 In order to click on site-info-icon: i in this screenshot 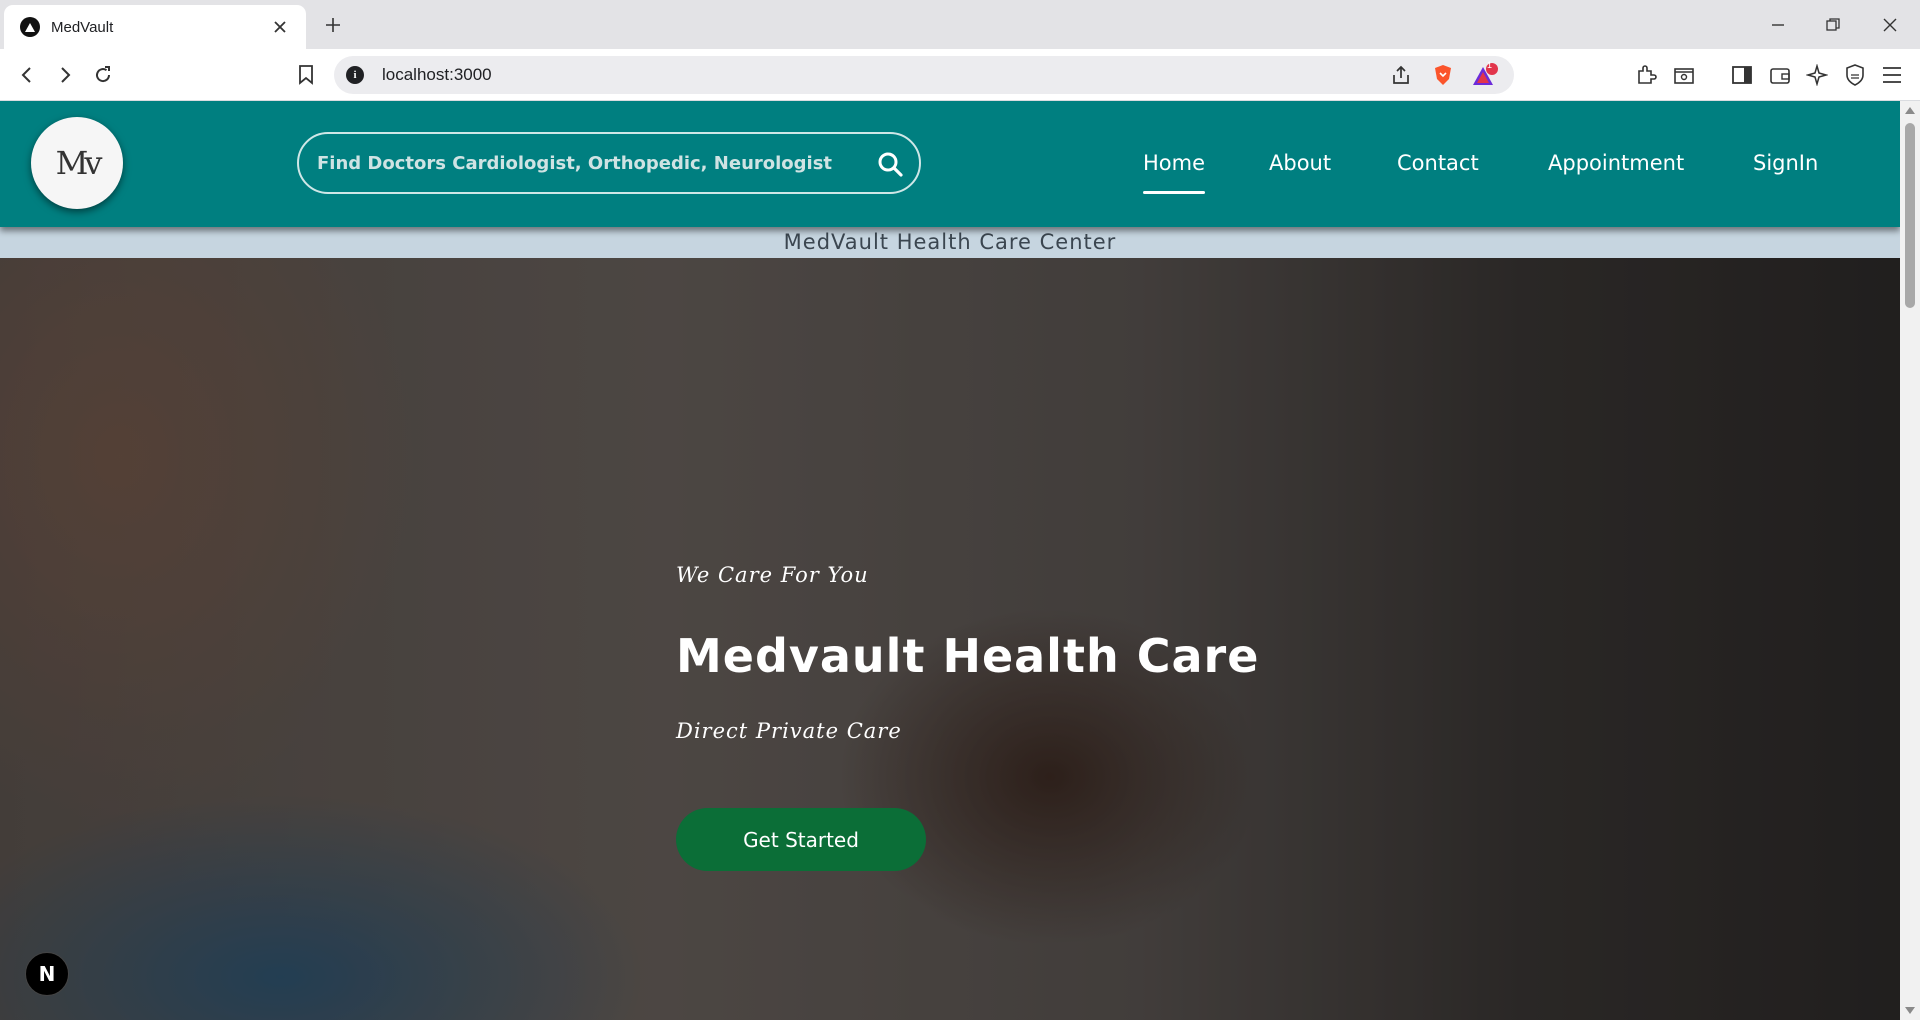, I will do `click(355, 75)`.